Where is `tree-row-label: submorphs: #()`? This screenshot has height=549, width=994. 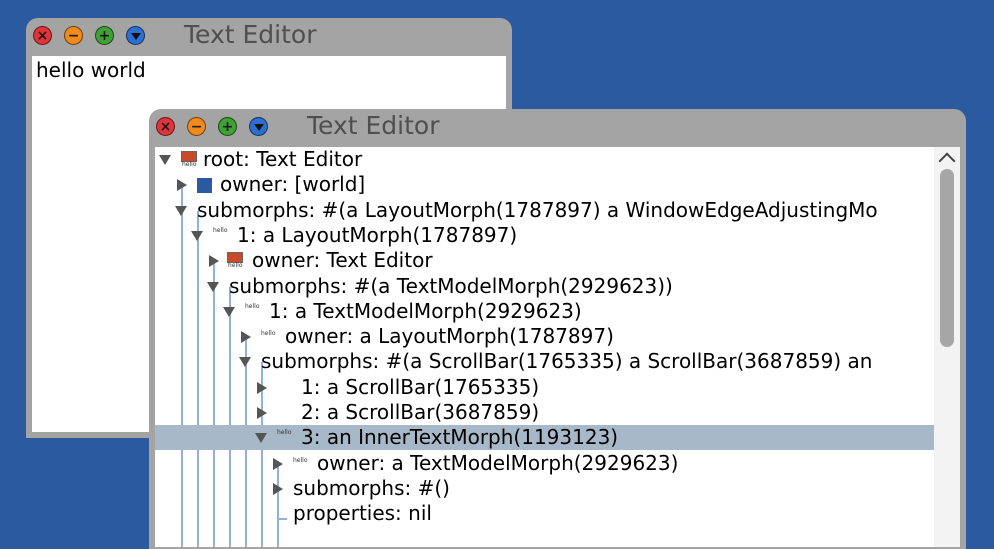
tree-row-label: submorphs: #() is located at coordinates (371, 488).